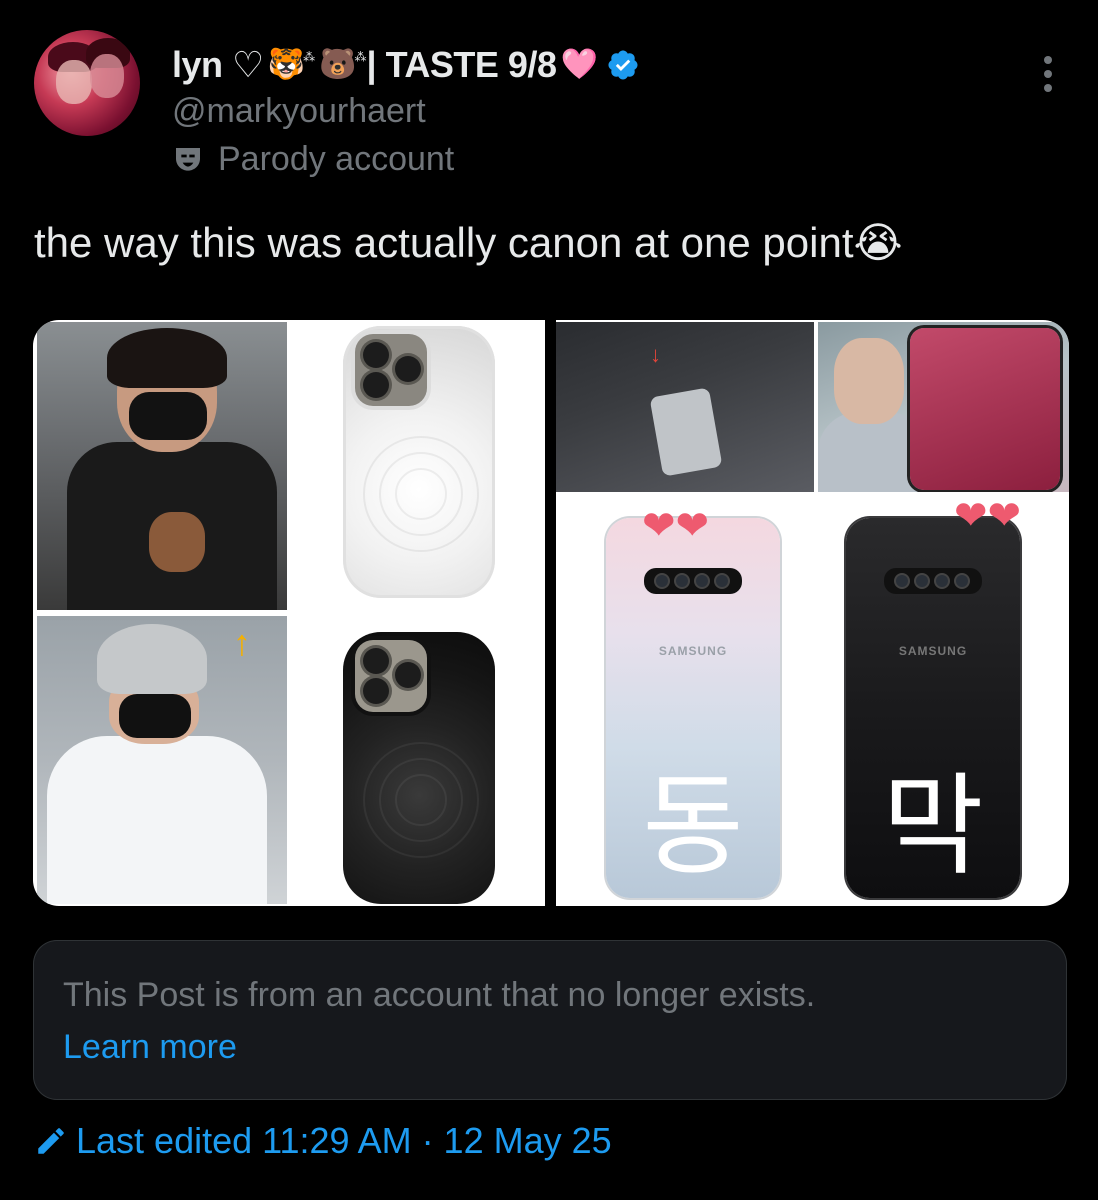  I want to click on korean-character: 막, so click(933, 826).